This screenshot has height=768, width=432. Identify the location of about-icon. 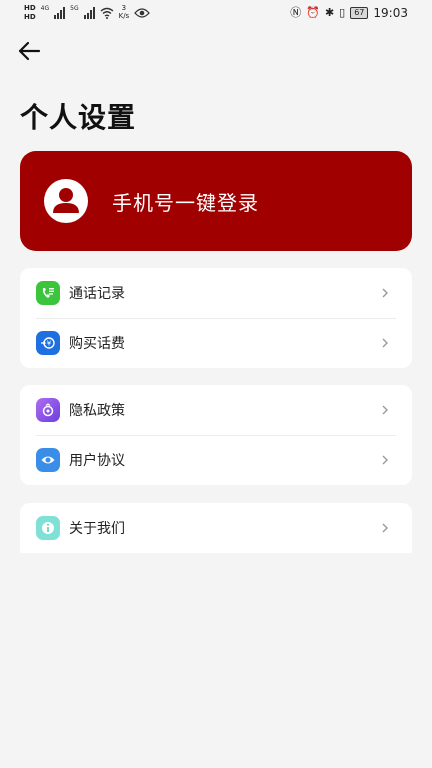
(48, 528).